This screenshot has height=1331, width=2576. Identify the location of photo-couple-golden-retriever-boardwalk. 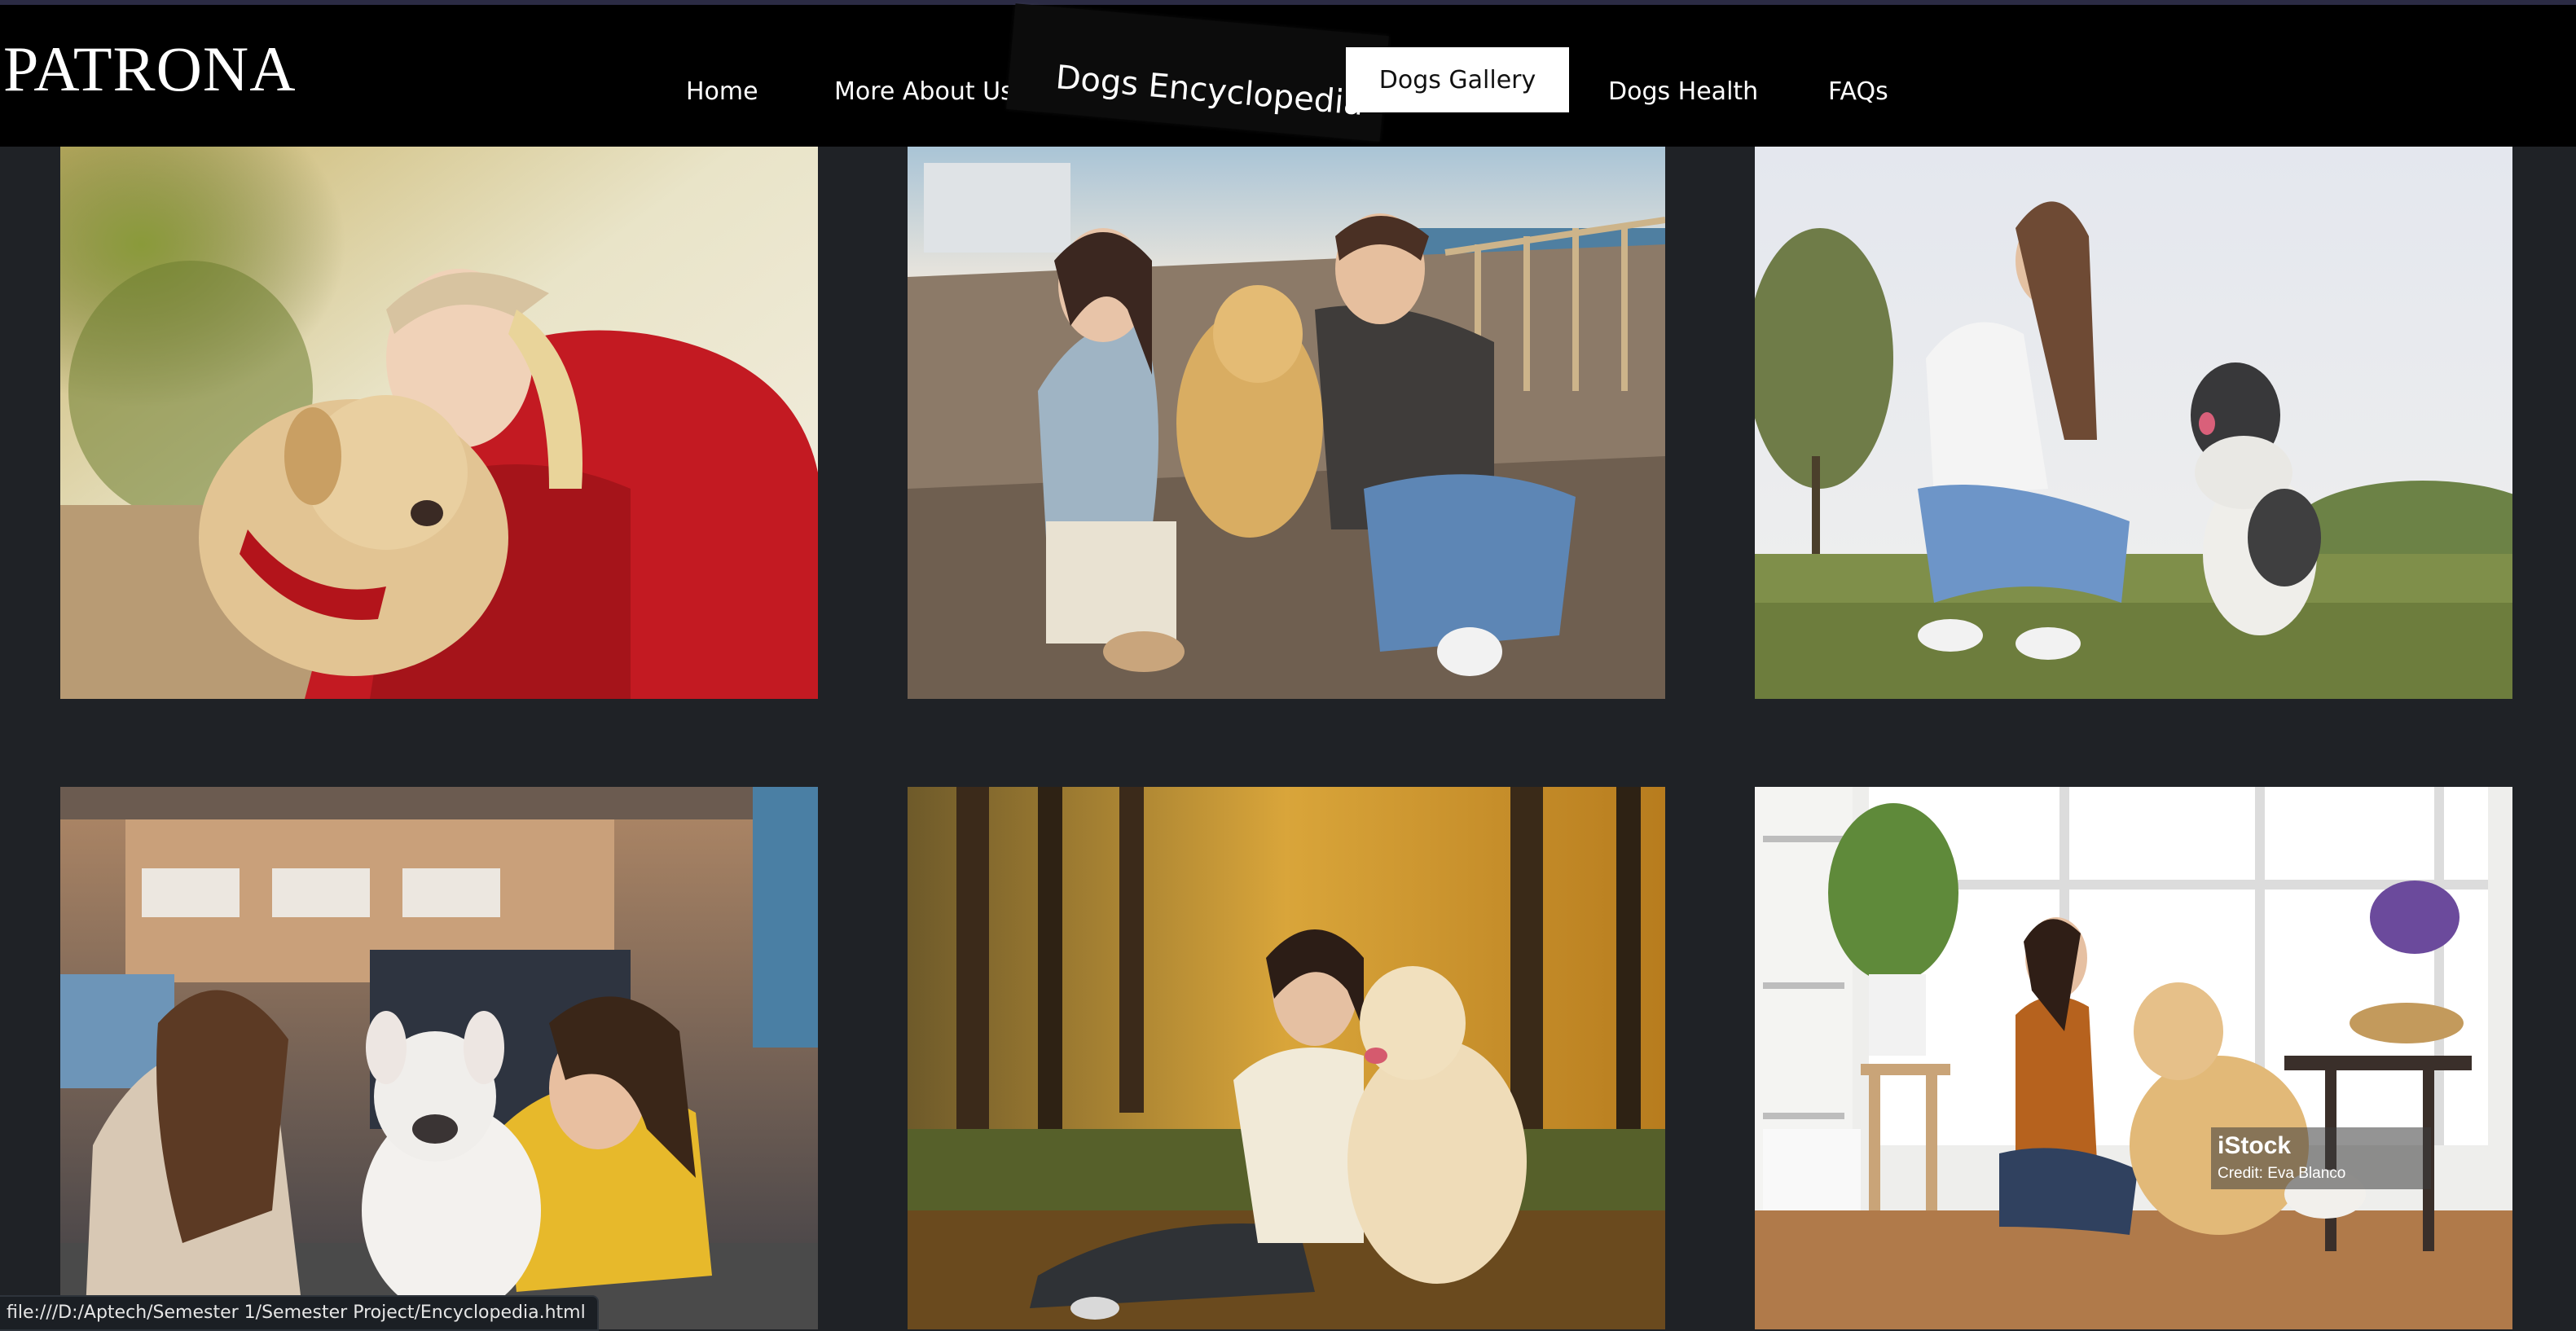
(1286, 423).